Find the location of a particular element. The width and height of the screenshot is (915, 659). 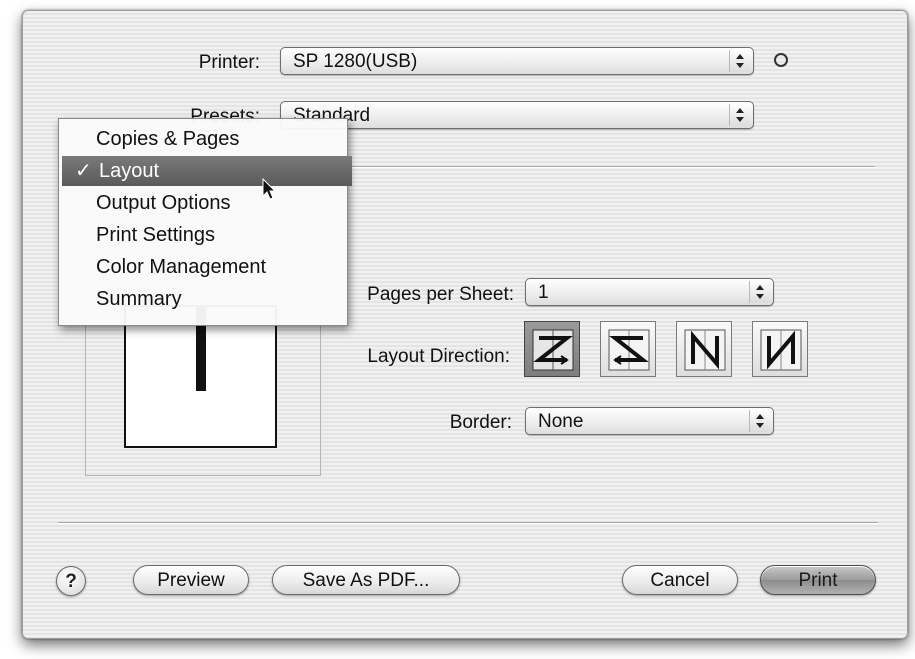

panel-separator is located at coordinates (610, 167).